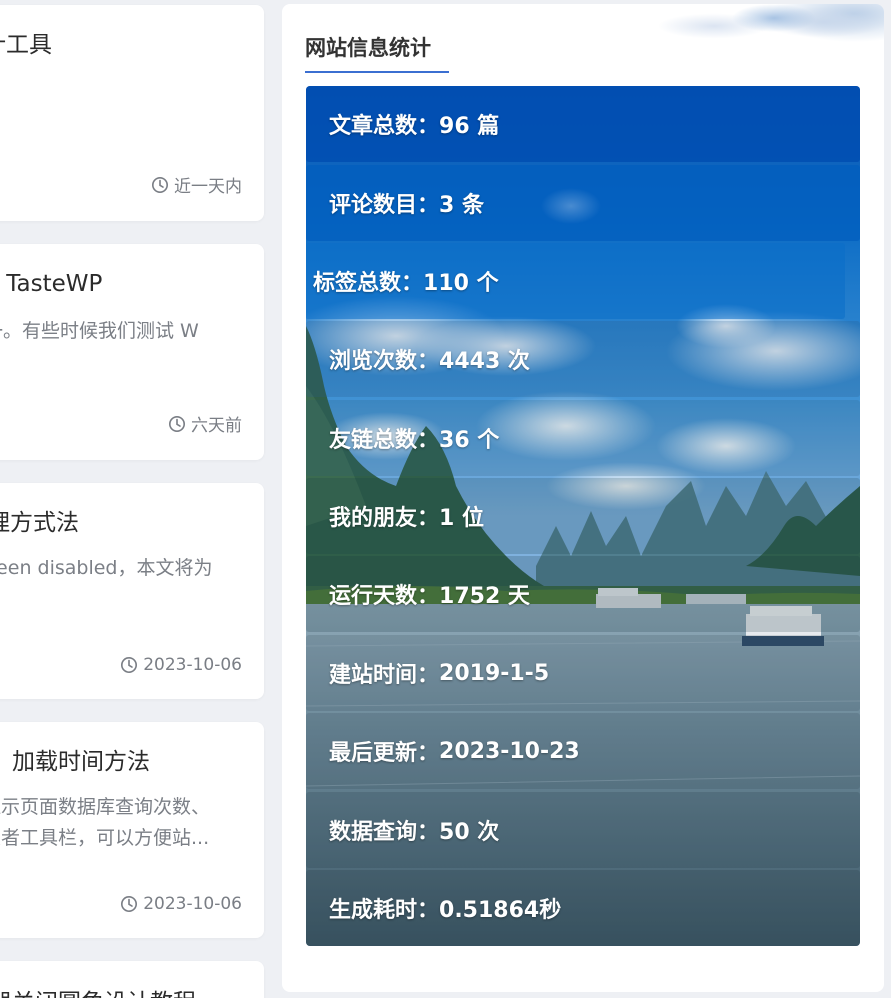 The width and height of the screenshot is (891, 998). Describe the element at coordinates (754, 34) in the screenshot. I see `cloud-decoration` at that location.